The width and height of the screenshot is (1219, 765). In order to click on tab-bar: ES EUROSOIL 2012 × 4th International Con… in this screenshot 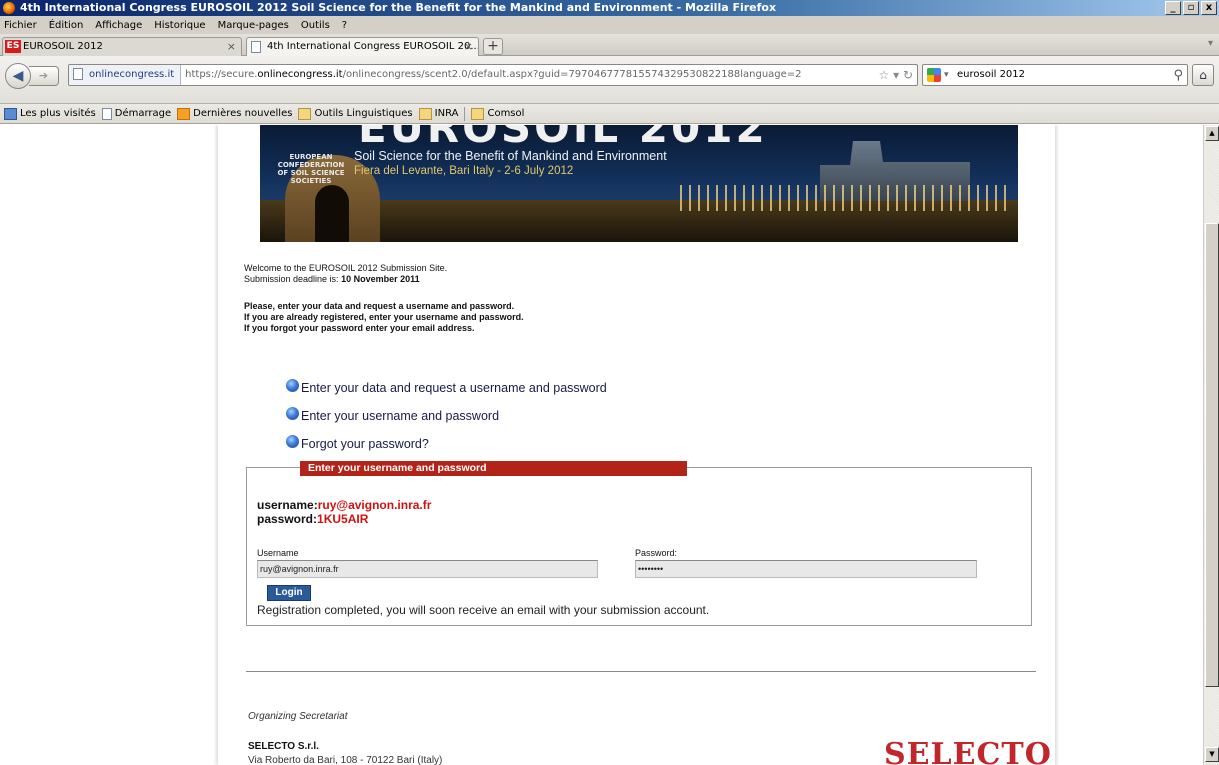, I will do `click(609, 45)`.